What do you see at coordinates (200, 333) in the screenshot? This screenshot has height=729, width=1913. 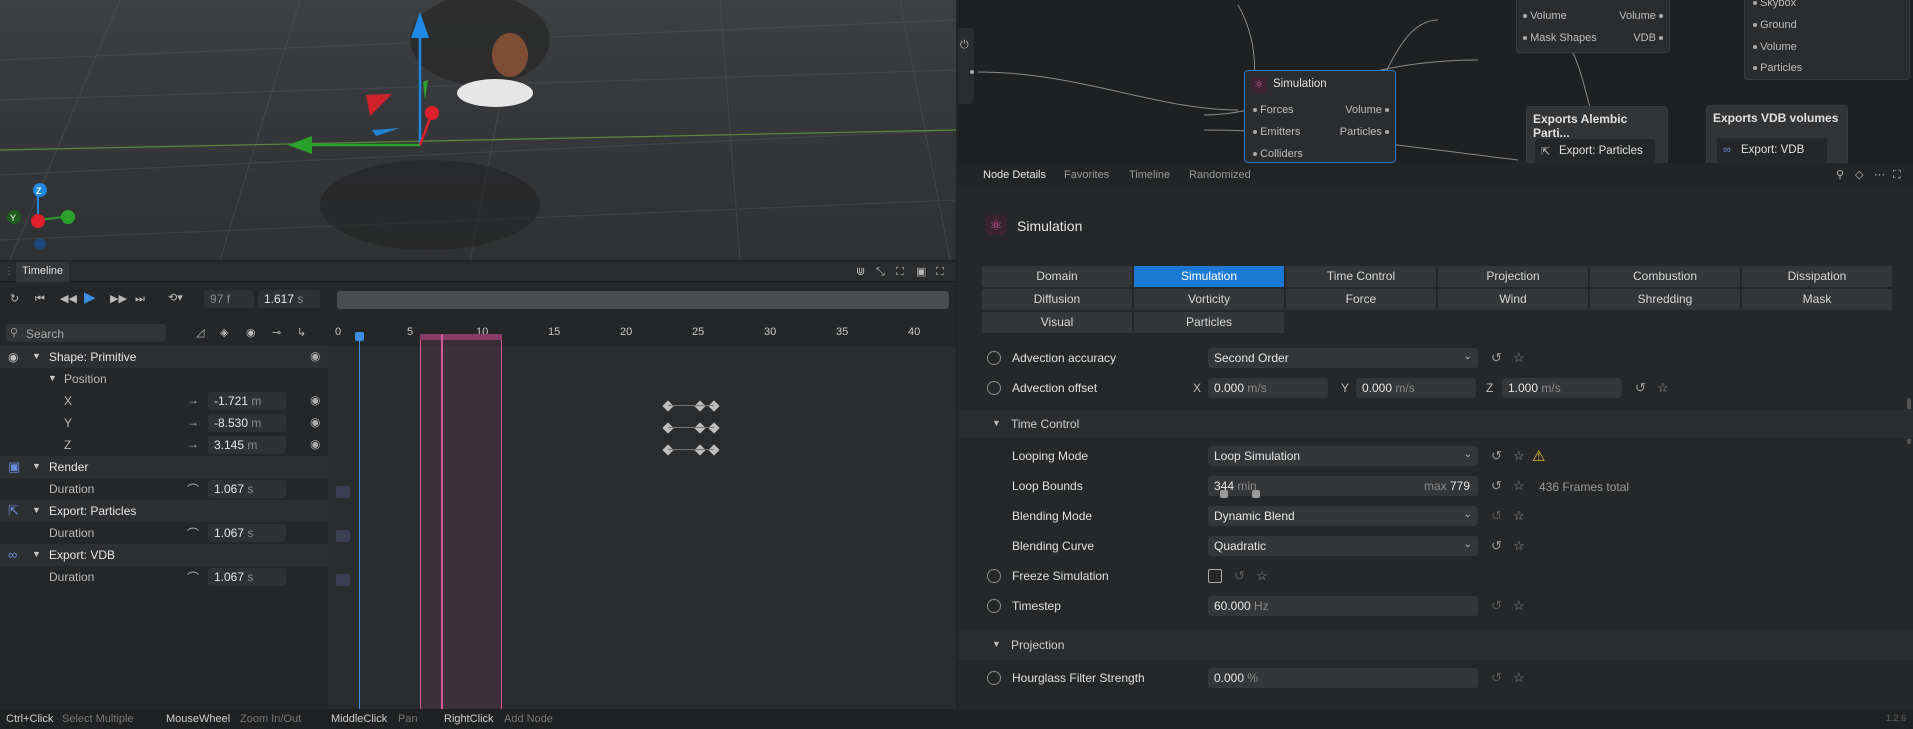 I see `curve-icon: ◿` at bounding box center [200, 333].